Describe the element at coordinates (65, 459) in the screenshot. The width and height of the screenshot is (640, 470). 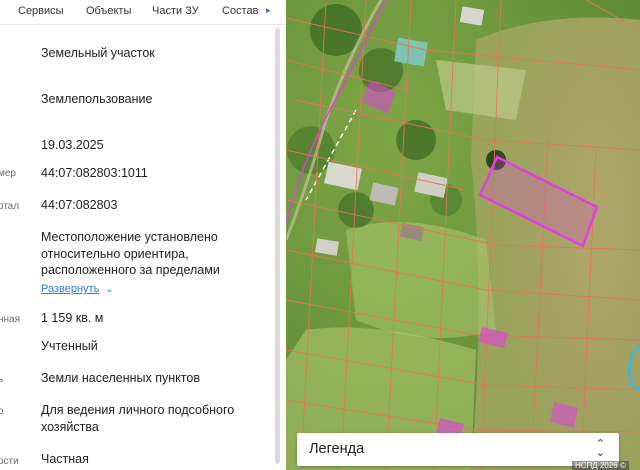
I see `row-ownership-value: Частная` at that location.